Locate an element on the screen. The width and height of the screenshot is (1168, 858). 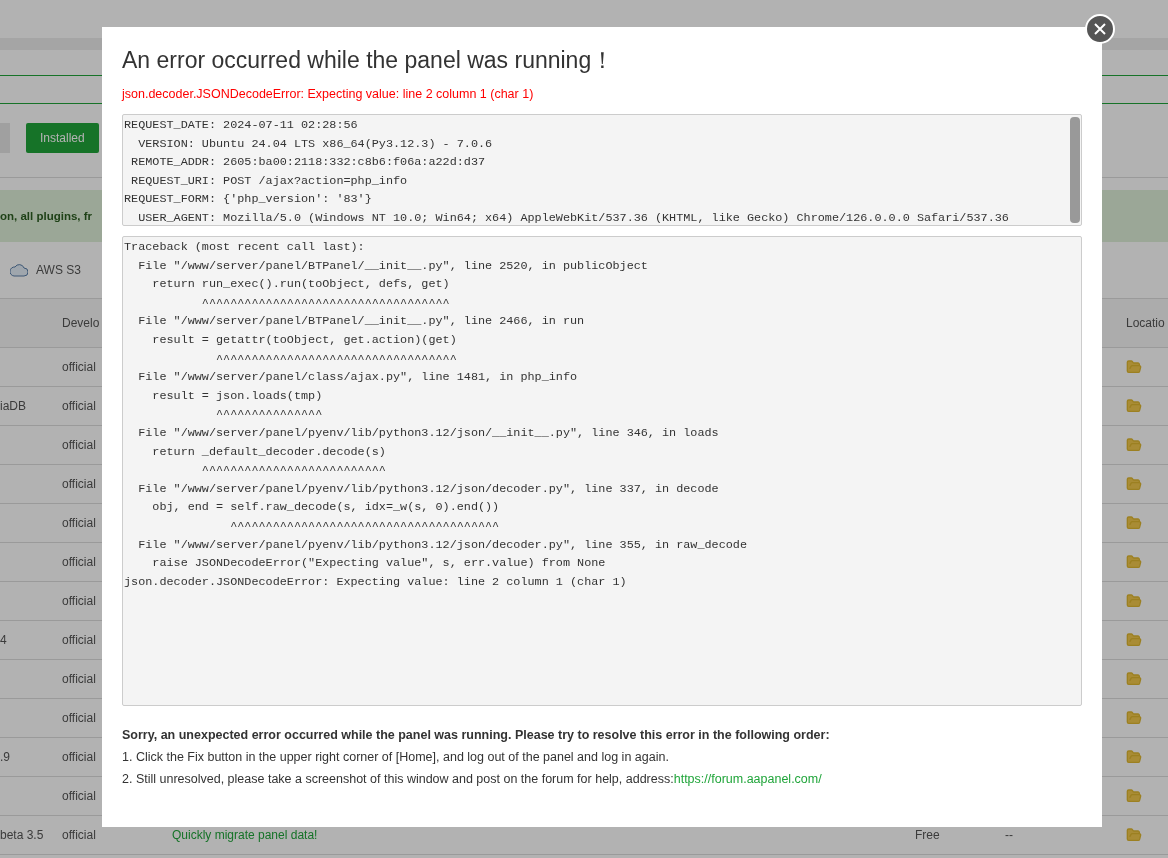
table-cell: Quickly migrate panel data! is located at coordinates (245, 835).